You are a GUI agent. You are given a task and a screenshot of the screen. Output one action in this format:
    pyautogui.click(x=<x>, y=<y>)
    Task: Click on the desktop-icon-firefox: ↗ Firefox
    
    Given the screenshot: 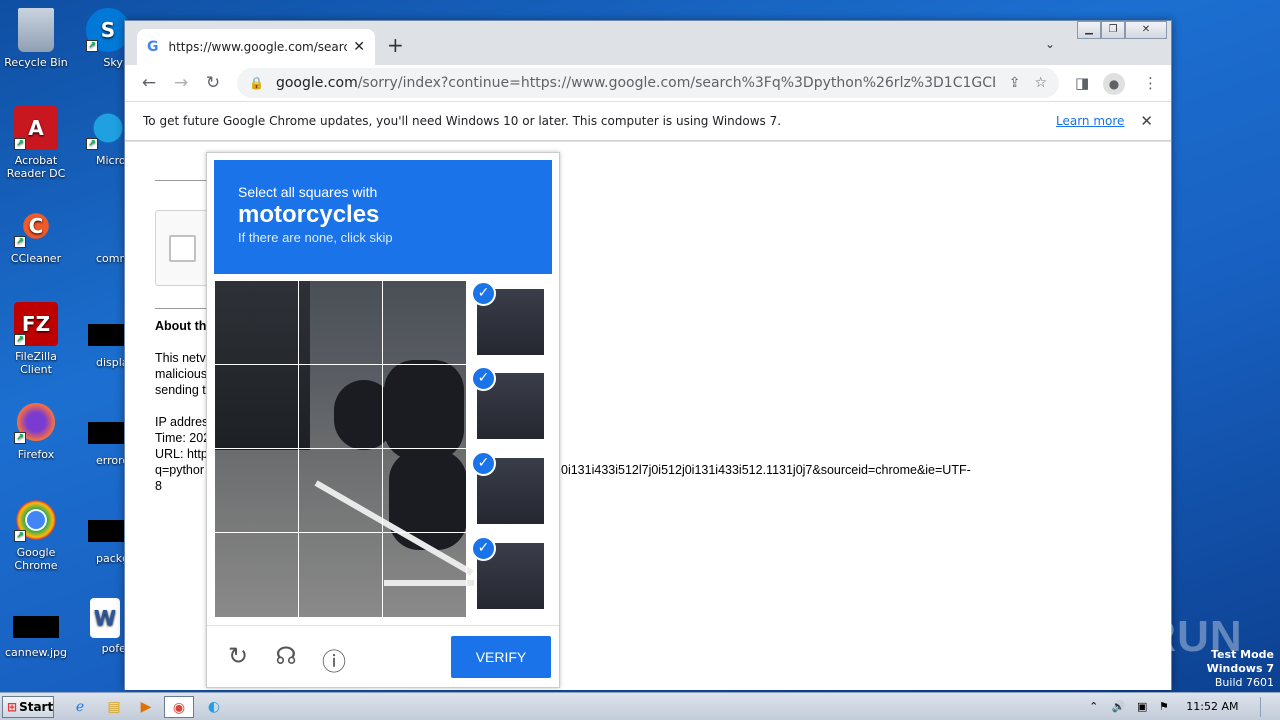 What is the action you would take?
    pyautogui.click(x=36, y=430)
    